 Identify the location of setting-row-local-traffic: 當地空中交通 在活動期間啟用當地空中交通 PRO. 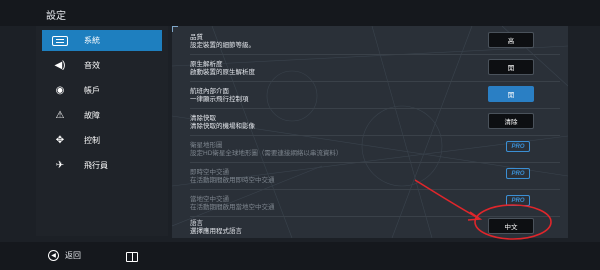
(375, 204).